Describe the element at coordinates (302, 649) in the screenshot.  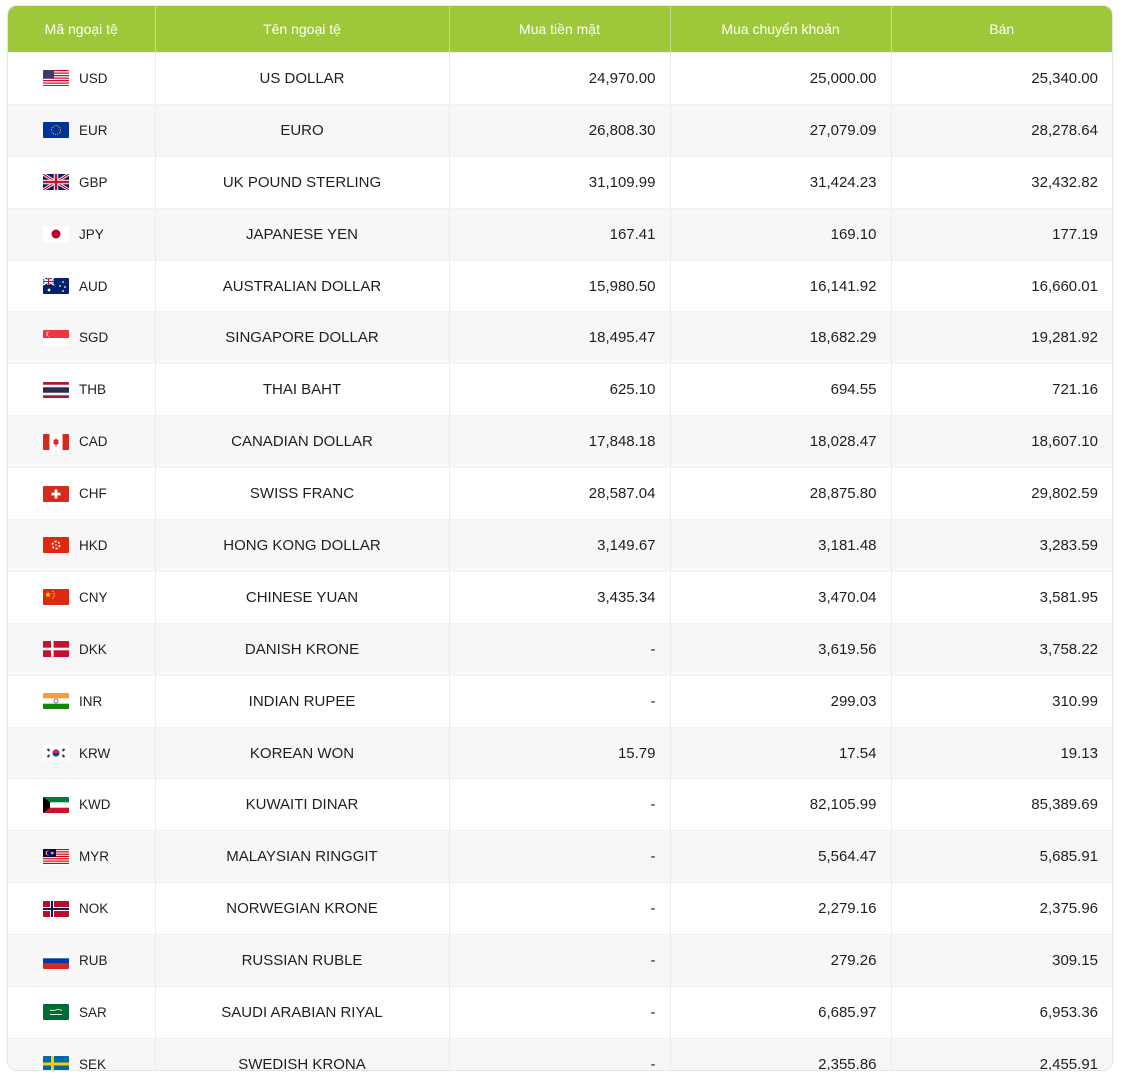
I see `currency-name: DANISH KRONE` at that location.